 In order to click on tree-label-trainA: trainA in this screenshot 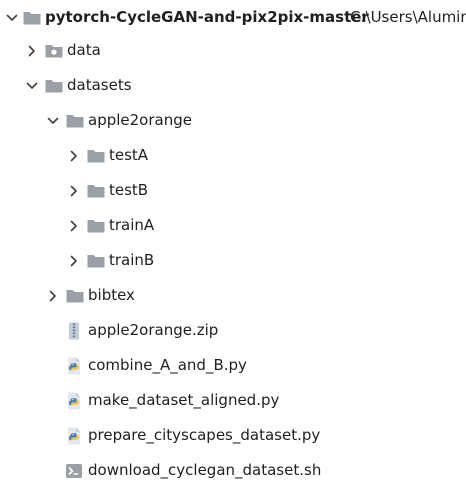, I will do `click(132, 225)`.